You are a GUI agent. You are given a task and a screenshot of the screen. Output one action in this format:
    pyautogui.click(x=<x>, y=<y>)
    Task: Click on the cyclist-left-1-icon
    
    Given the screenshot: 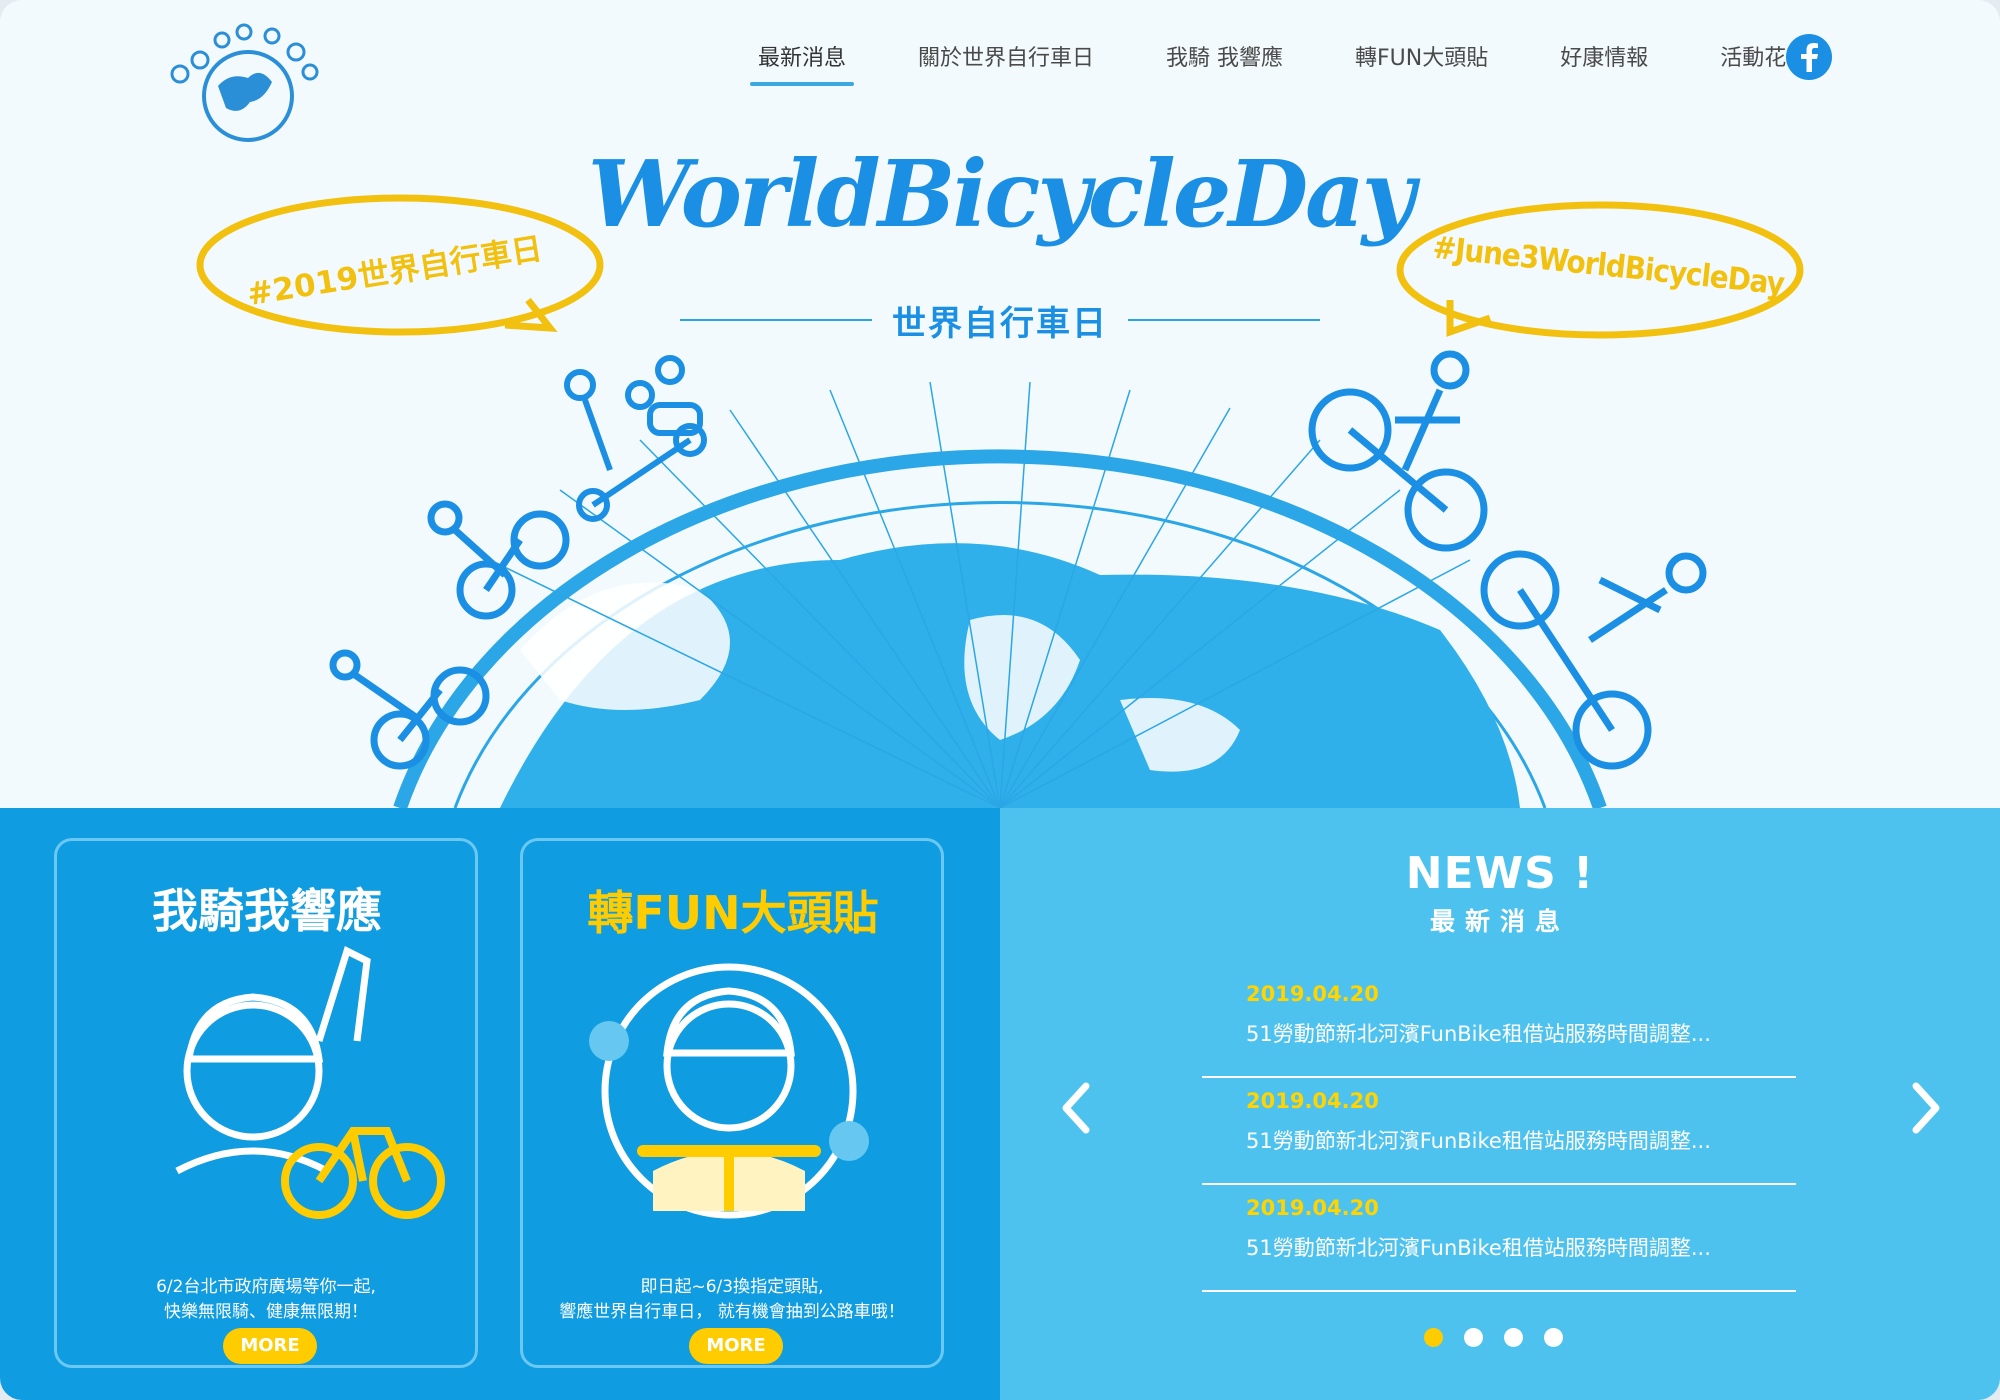 What is the action you would take?
    pyautogui.click(x=409, y=709)
    